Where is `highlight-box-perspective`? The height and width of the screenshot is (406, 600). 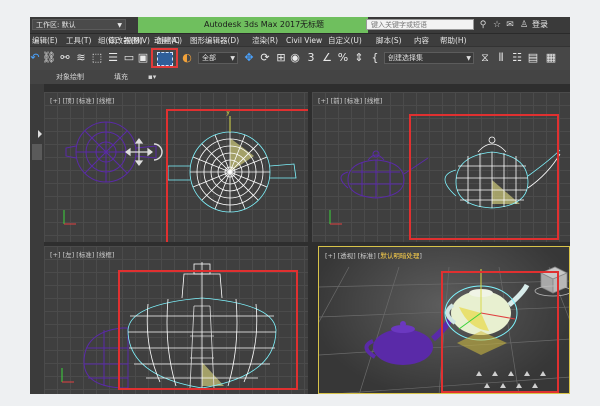 highlight-box-perspective is located at coordinates (500, 332).